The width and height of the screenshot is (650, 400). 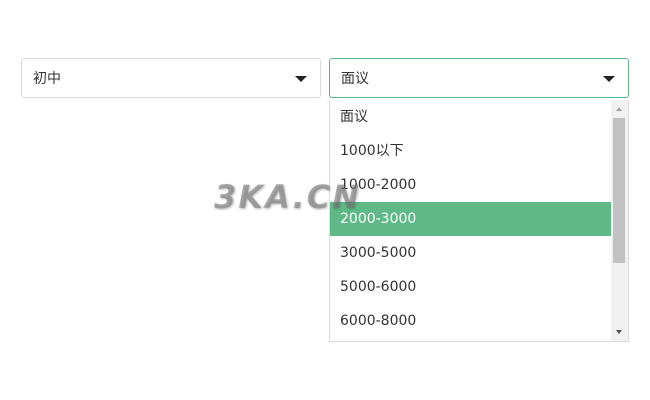 I want to click on salary-select: 面议, so click(x=479, y=78).